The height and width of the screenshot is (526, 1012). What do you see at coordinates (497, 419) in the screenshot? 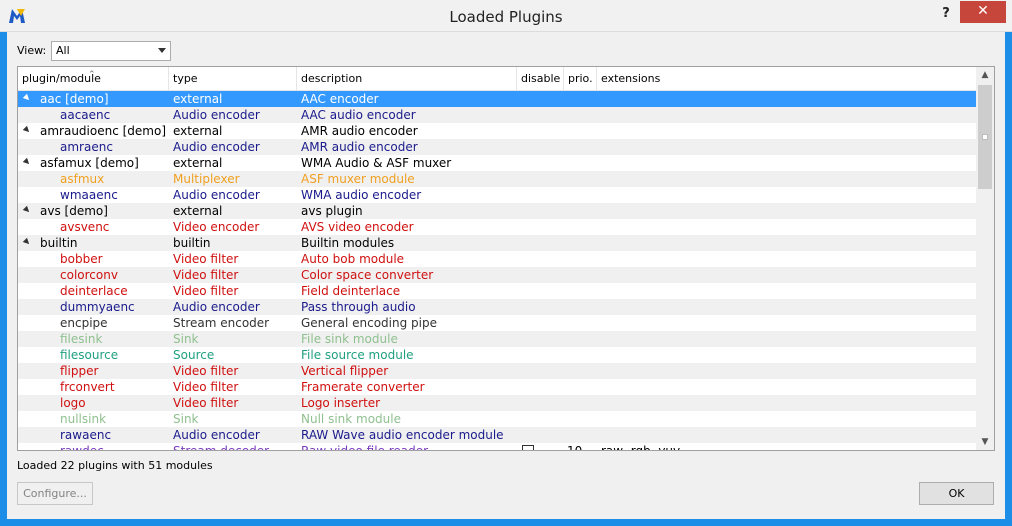
I see `list-item: nullsink Sink Null sink module` at bounding box center [497, 419].